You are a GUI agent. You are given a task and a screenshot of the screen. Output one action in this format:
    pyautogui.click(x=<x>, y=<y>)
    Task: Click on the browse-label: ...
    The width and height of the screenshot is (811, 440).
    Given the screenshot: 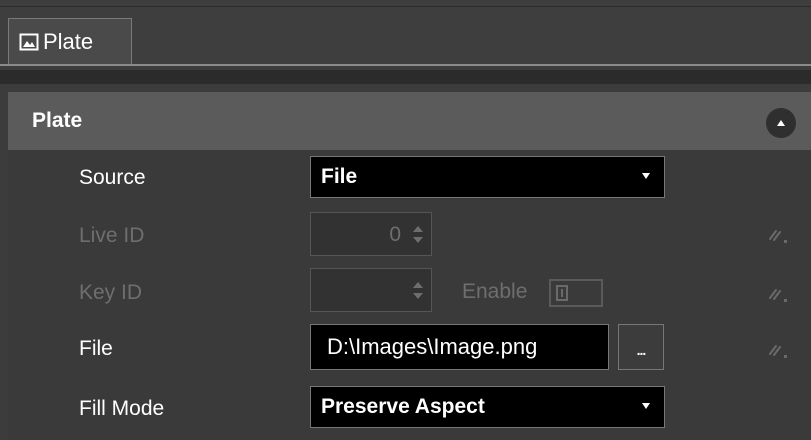 What is the action you would take?
    pyautogui.click(x=641, y=350)
    